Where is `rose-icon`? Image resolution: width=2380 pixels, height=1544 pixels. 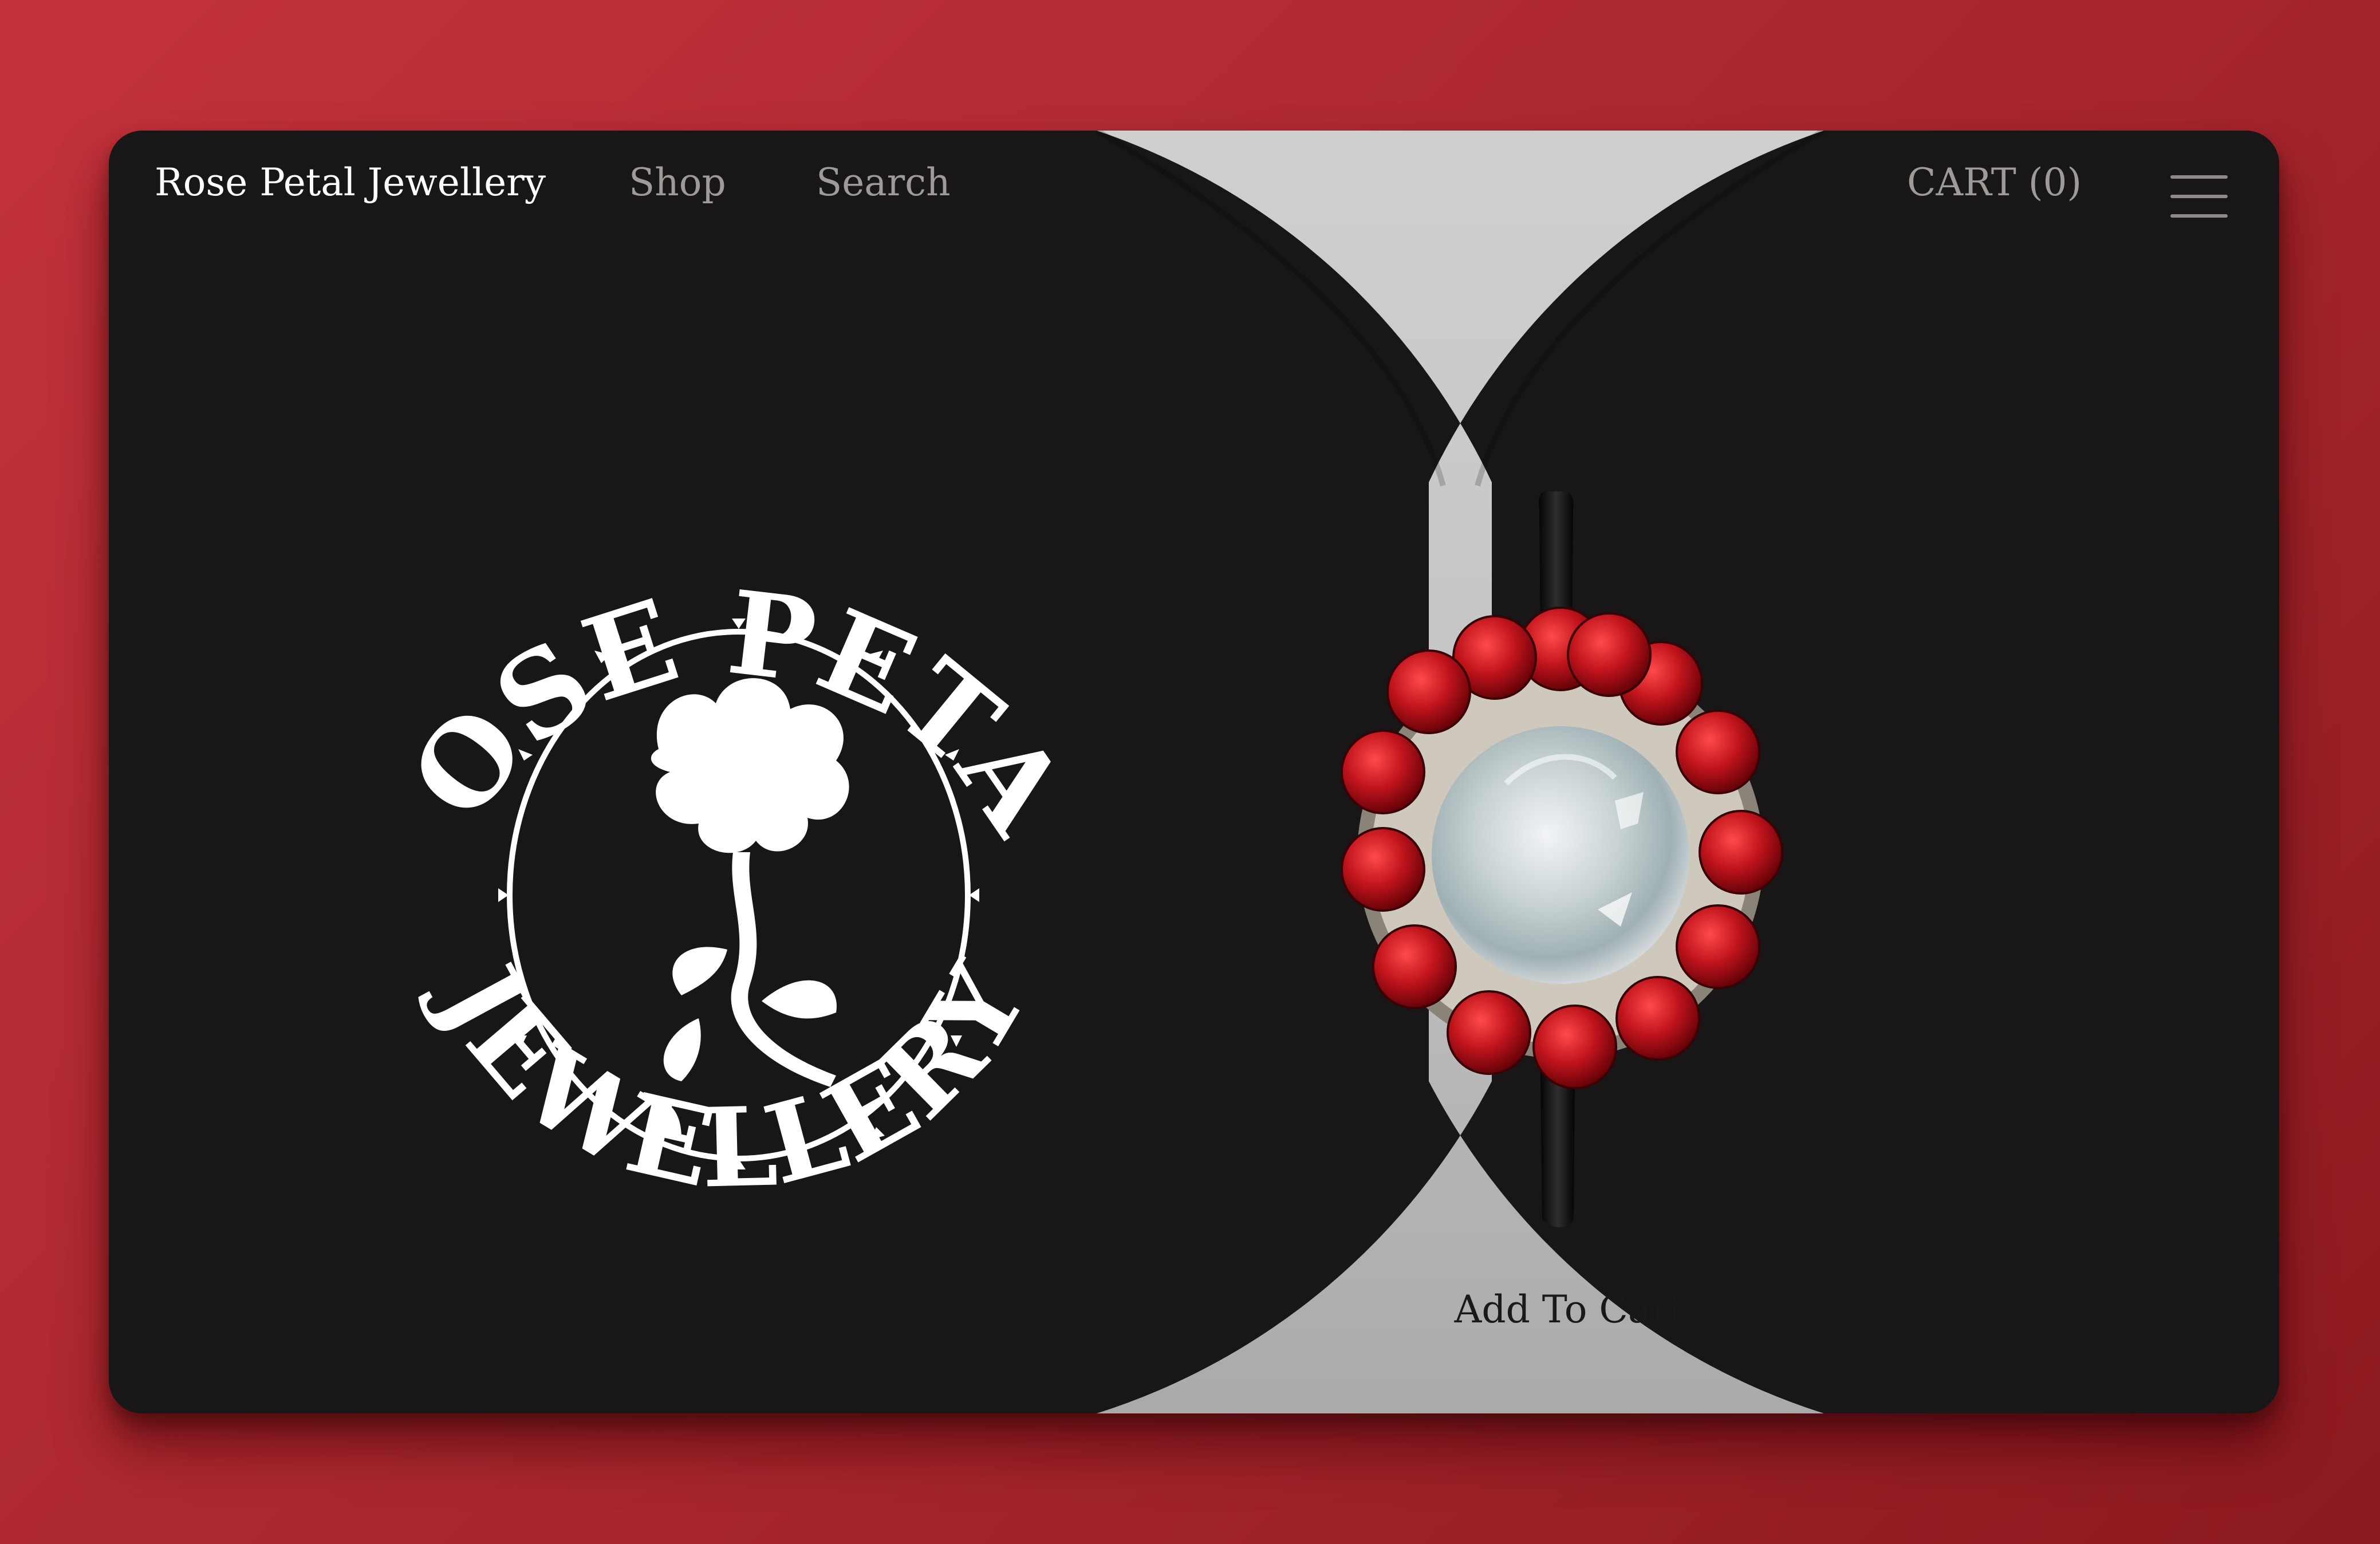 rose-icon is located at coordinates (750, 909).